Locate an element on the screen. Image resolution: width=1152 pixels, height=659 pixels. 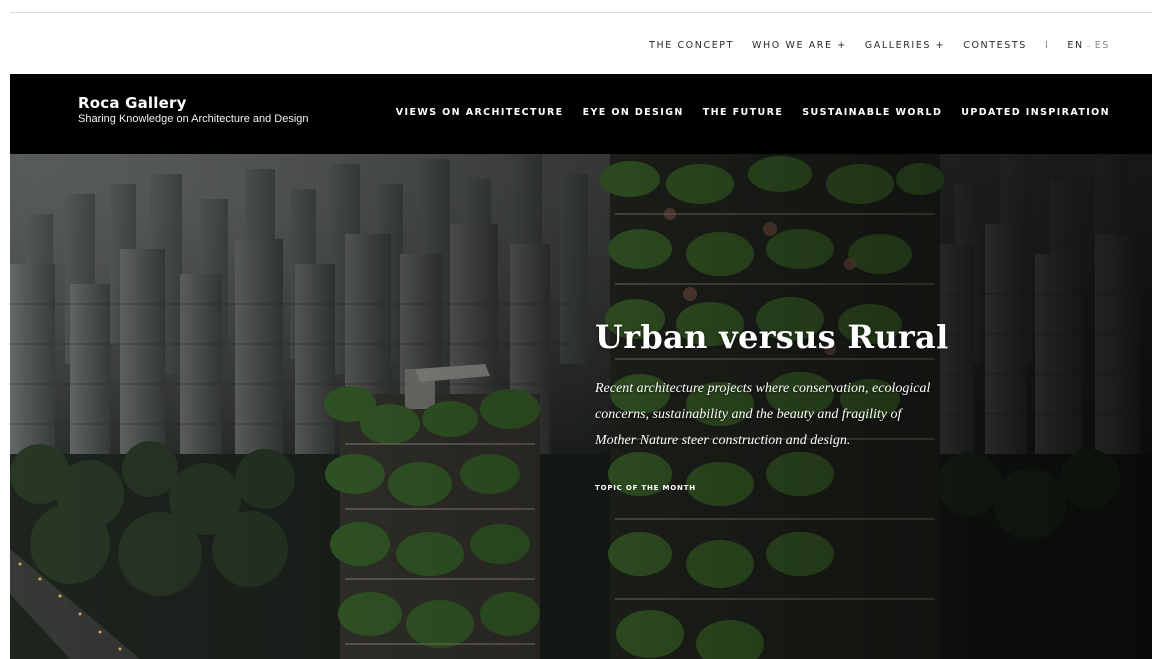
main-nav-the-future: THE FUTURE is located at coordinates (743, 112).